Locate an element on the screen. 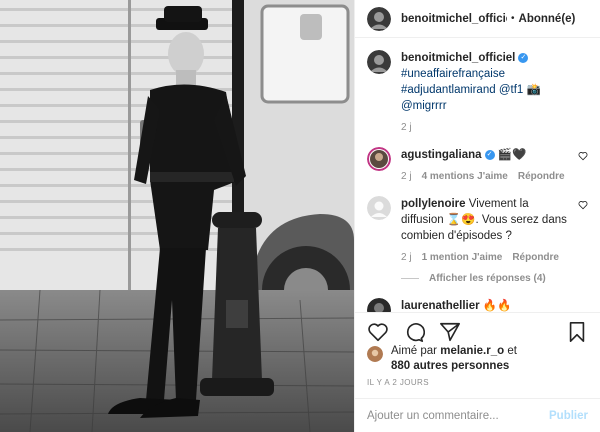 The width and height of the screenshot is (600, 432). share-paper-plane-icon is located at coordinates (450, 332).